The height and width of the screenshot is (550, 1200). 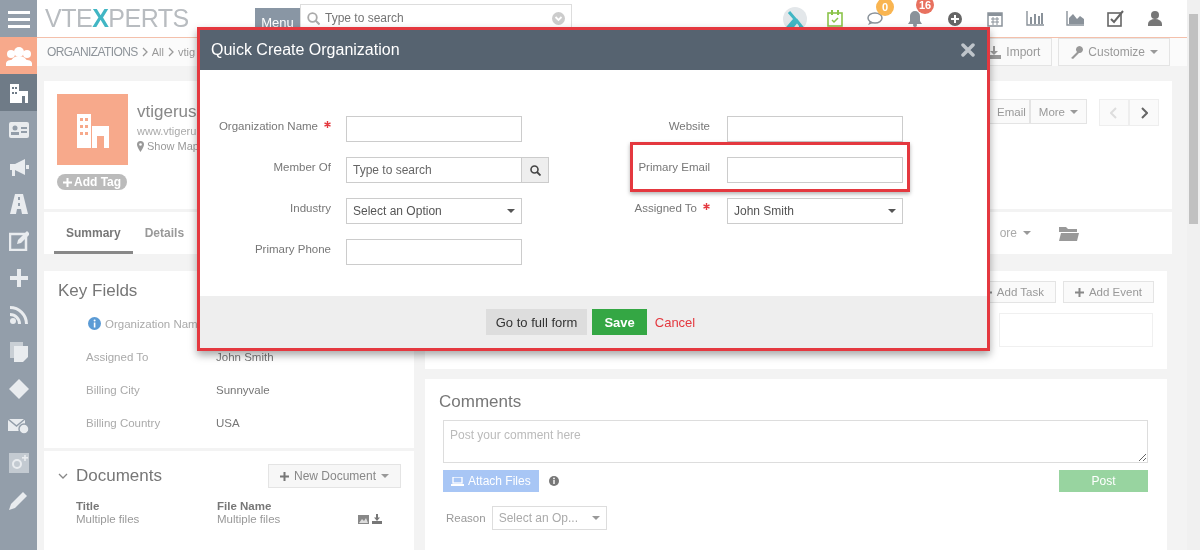 I want to click on logo: VTEXPERTS, so click(x=146, y=18).